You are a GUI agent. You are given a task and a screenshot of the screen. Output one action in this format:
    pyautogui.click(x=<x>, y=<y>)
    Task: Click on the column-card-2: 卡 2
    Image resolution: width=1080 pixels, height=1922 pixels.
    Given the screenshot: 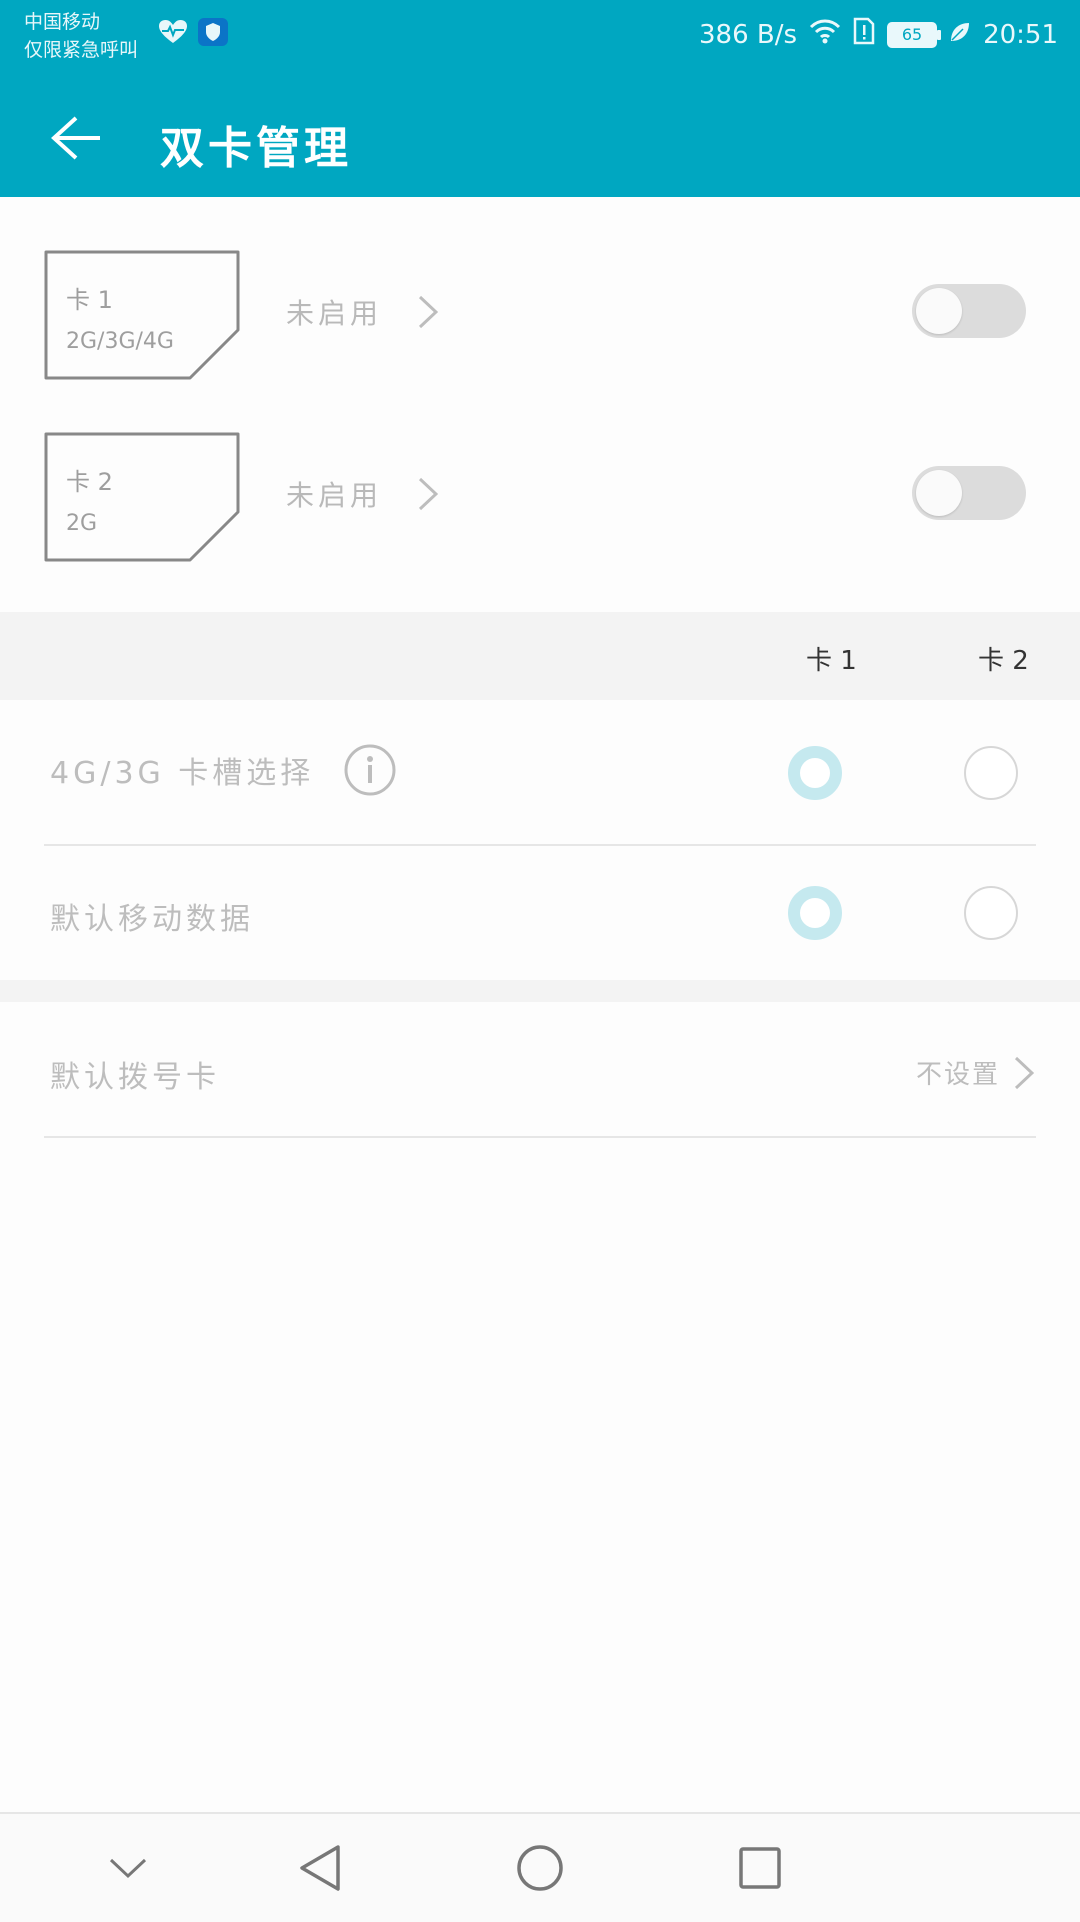 What is the action you would take?
    pyautogui.click(x=1003, y=661)
    